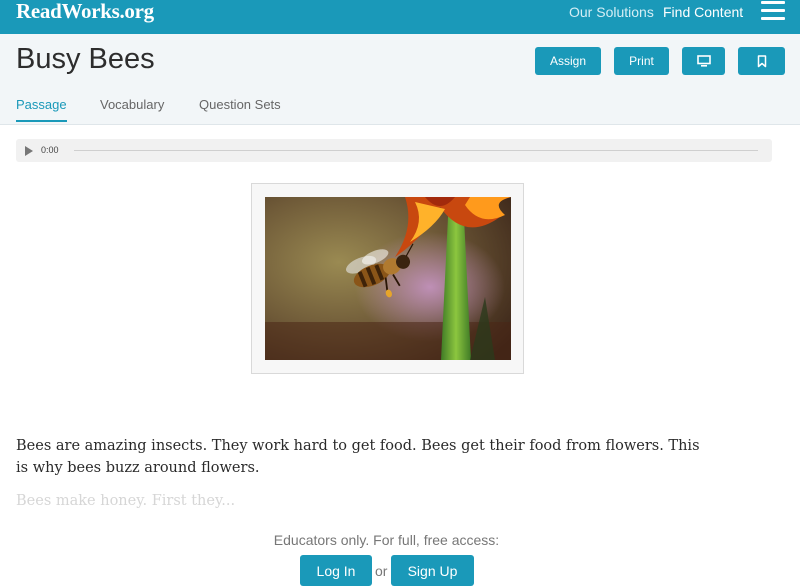 This screenshot has height=588, width=800. What do you see at coordinates (240, 104) in the screenshot?
I see `tab-question-sets: Question Sets` at bounding box center [240, 104].